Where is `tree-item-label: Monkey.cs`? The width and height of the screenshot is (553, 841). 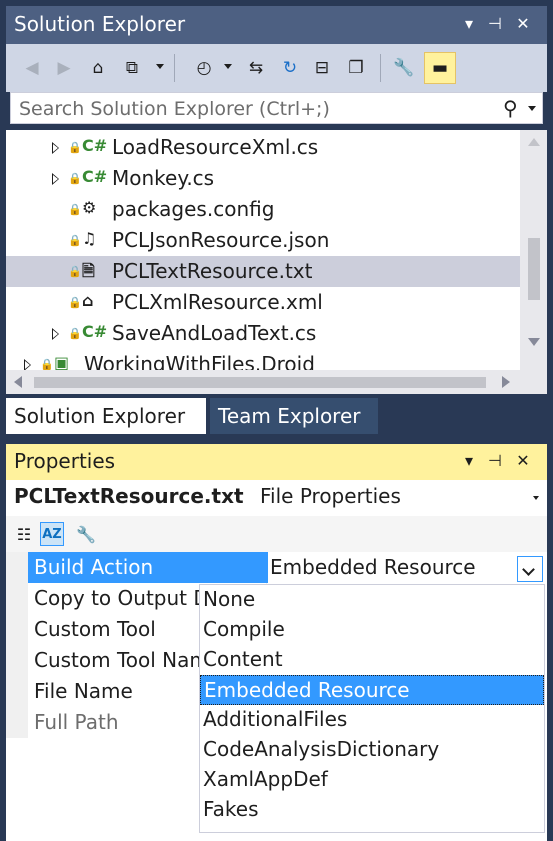 tree-item-label: Monkey.cs is located at coordinates (163, 178).